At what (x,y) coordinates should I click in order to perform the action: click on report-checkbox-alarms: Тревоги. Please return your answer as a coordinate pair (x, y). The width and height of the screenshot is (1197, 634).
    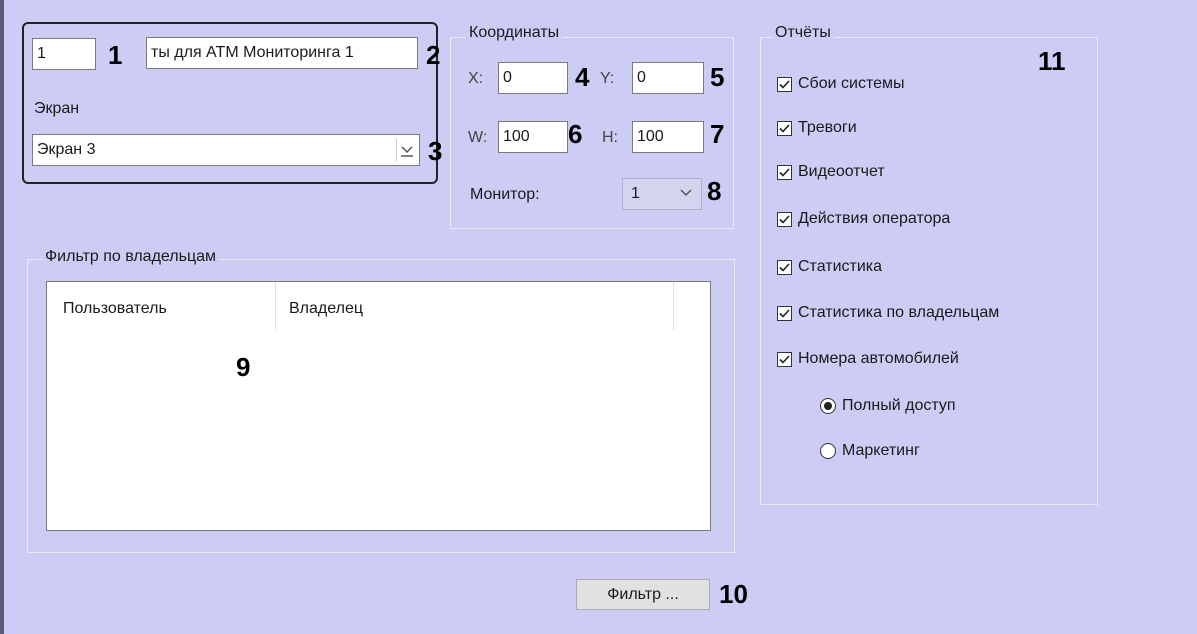
    Looking at the image, I should click on (817, 128).